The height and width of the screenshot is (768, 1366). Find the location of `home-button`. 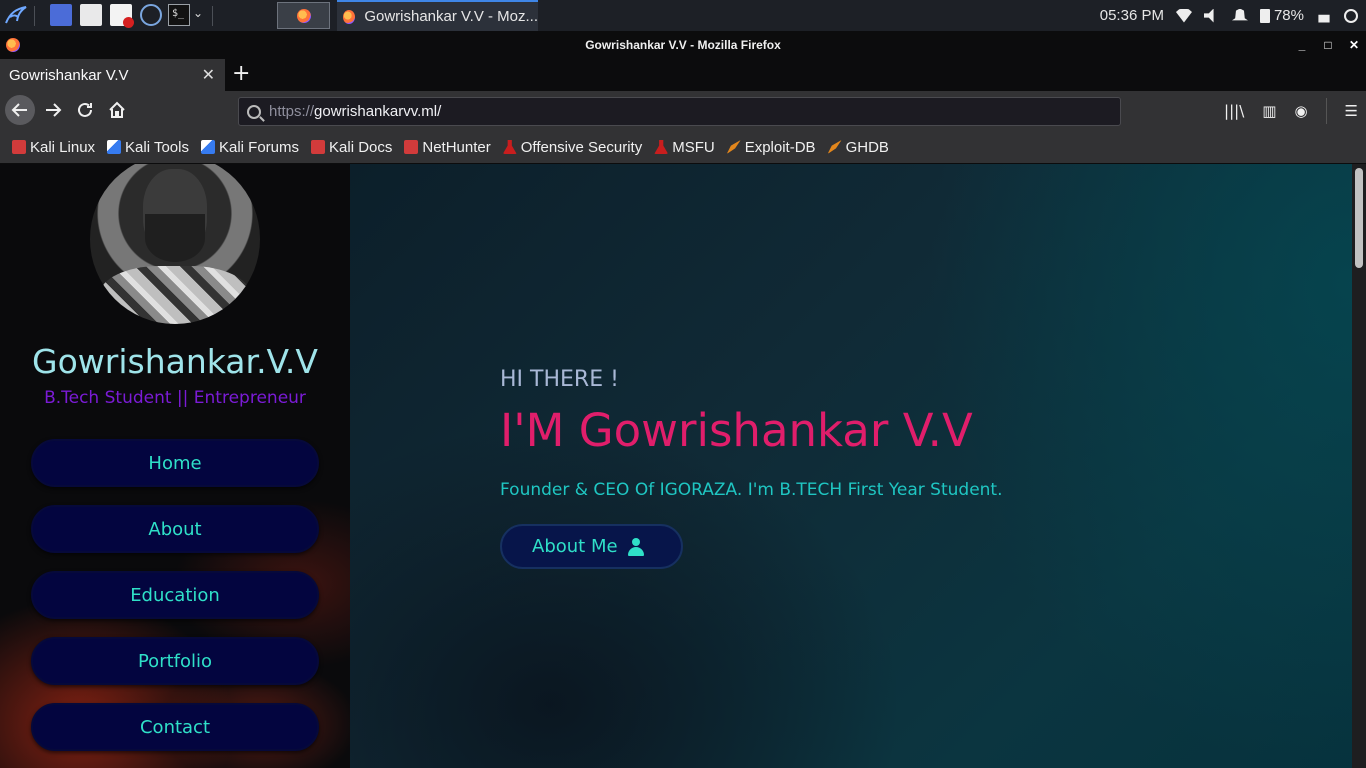

home-button is located at coordinates (117, 110).